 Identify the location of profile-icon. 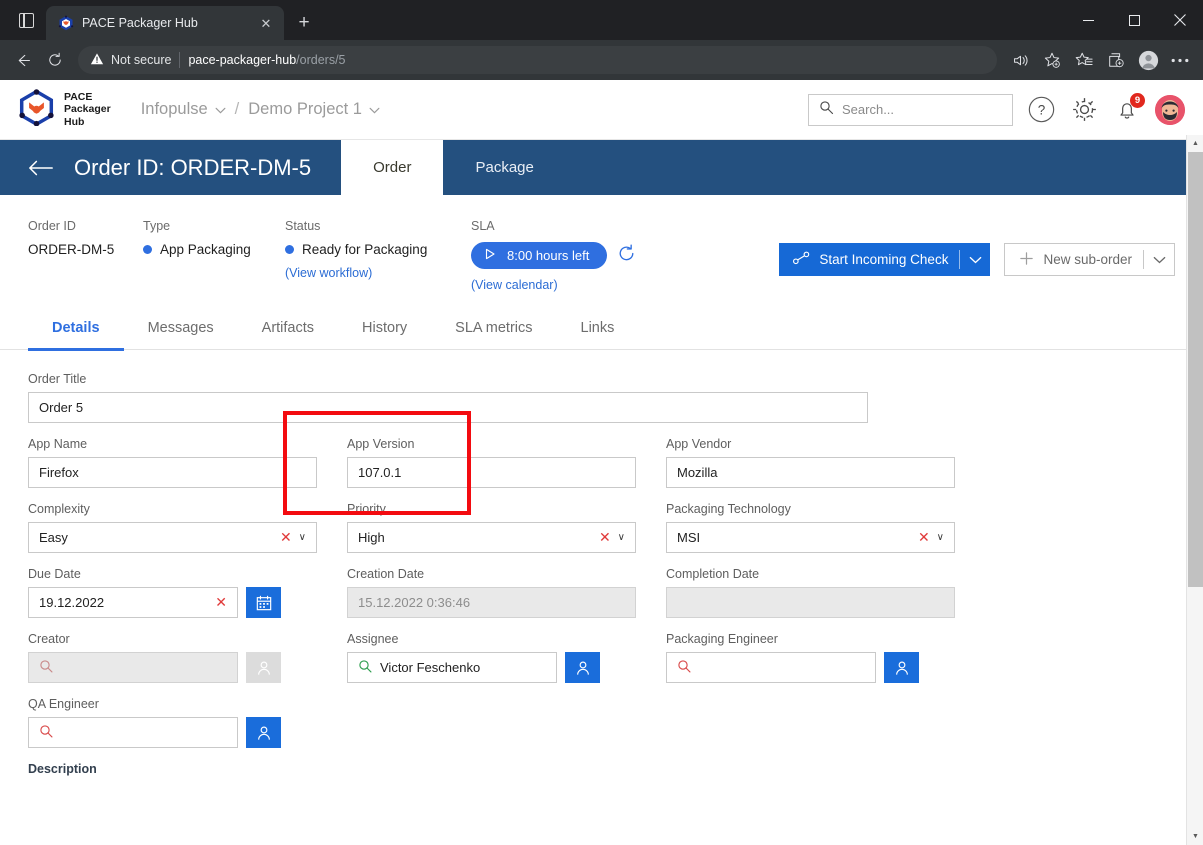
(1148, 60).